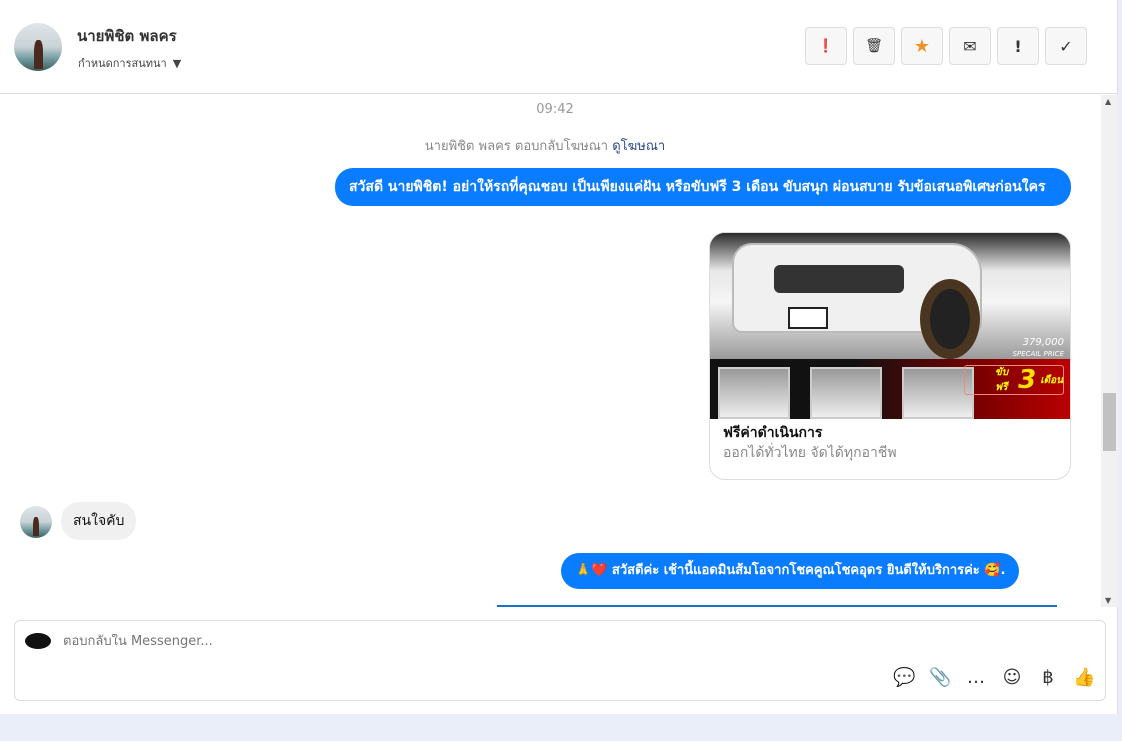  I want to click on star-button: ★, so click(922, 46).